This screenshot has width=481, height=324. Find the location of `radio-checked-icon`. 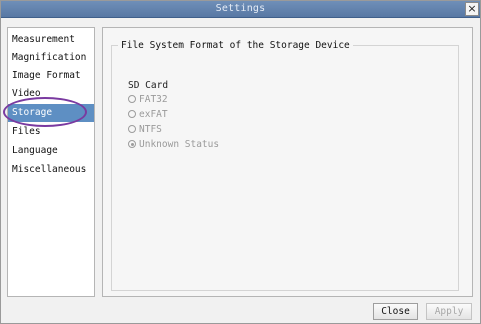

radio-checked-icon is located at coordinates (132, 144).